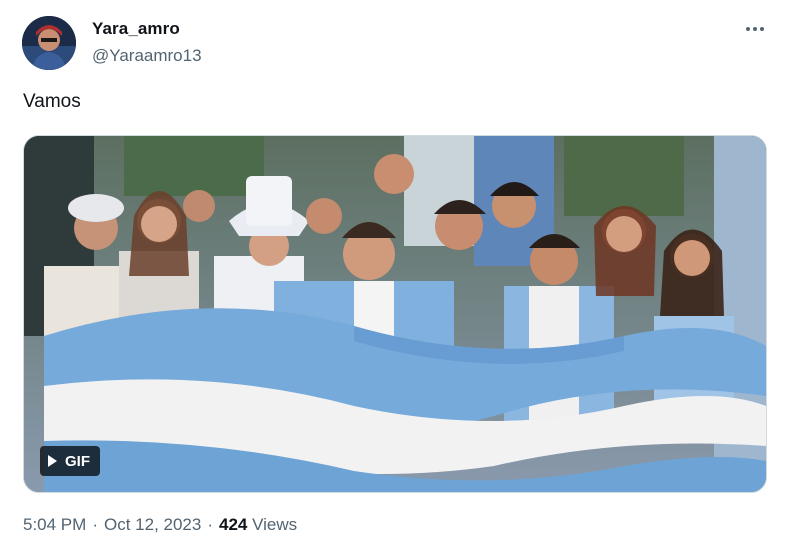 The image size is (790, 557). What do you see at coordinates (52, 461) in the screenshot?
I see `play-icon` at bounding box center [52, 461].